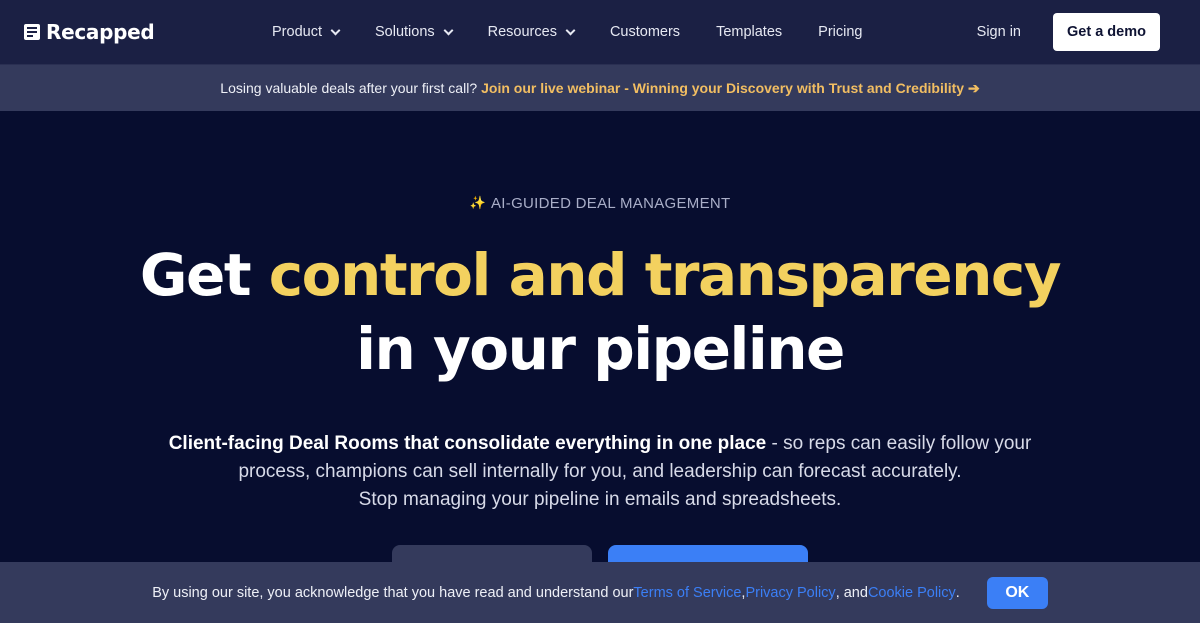 The height and width of the screenshot is (623, 1200). I want to click on headline-part2: in your pipeline, so click(600, 349).